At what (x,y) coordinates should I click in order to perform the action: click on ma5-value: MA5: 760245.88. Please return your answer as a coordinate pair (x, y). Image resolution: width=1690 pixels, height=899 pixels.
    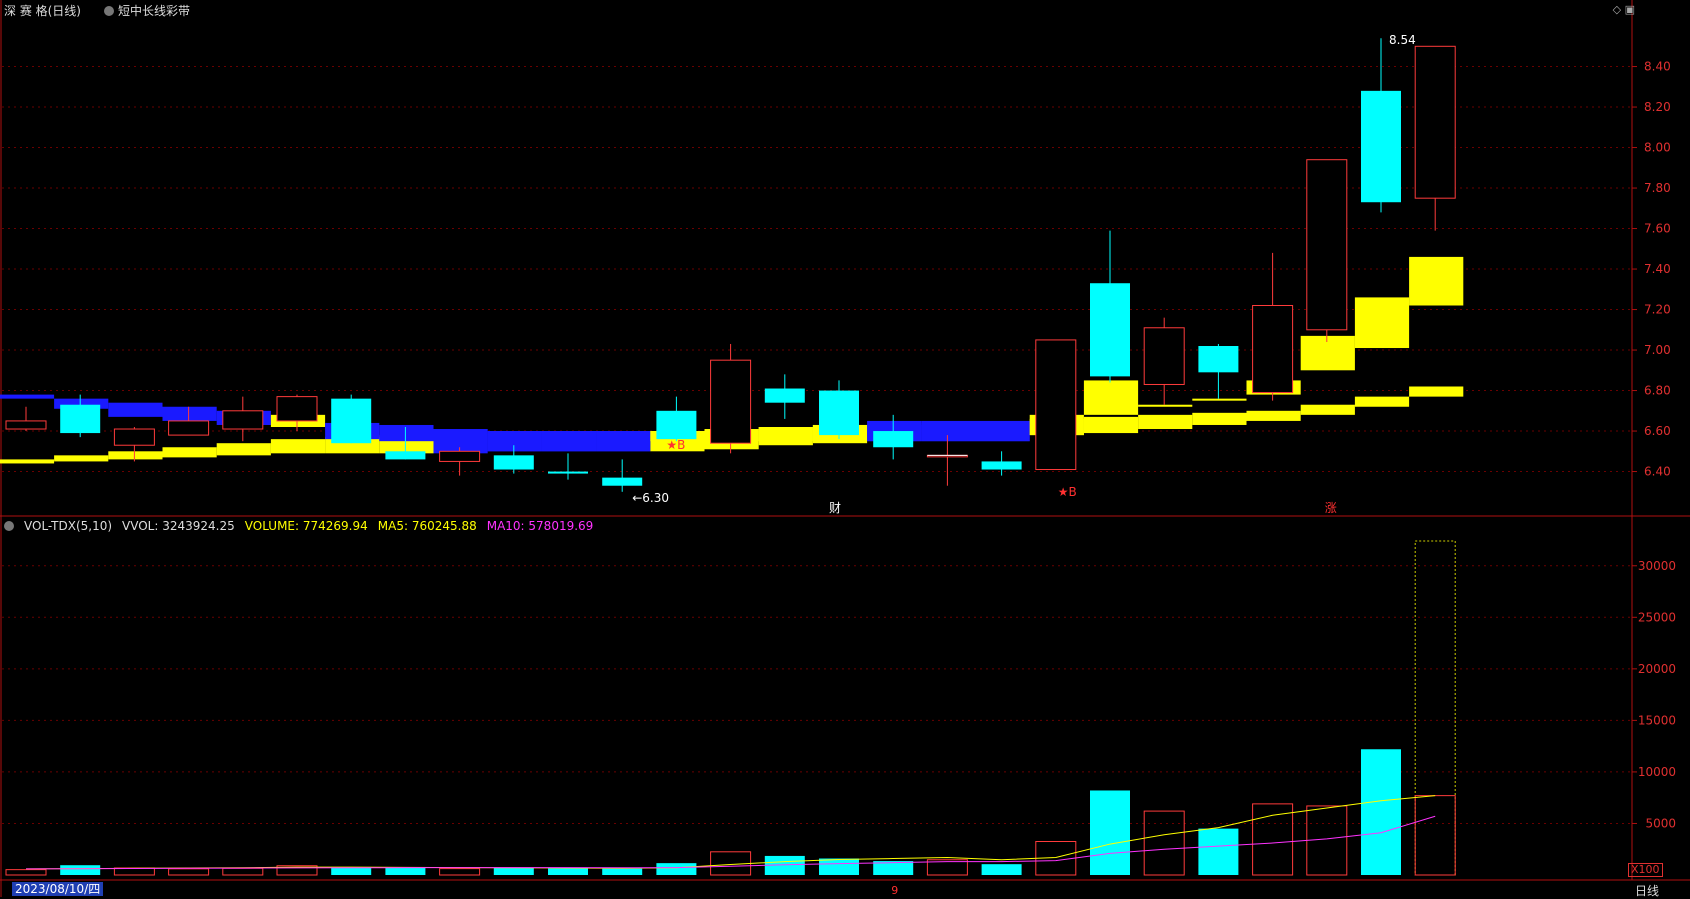
    Looking at the image, I should click on (427, 526).